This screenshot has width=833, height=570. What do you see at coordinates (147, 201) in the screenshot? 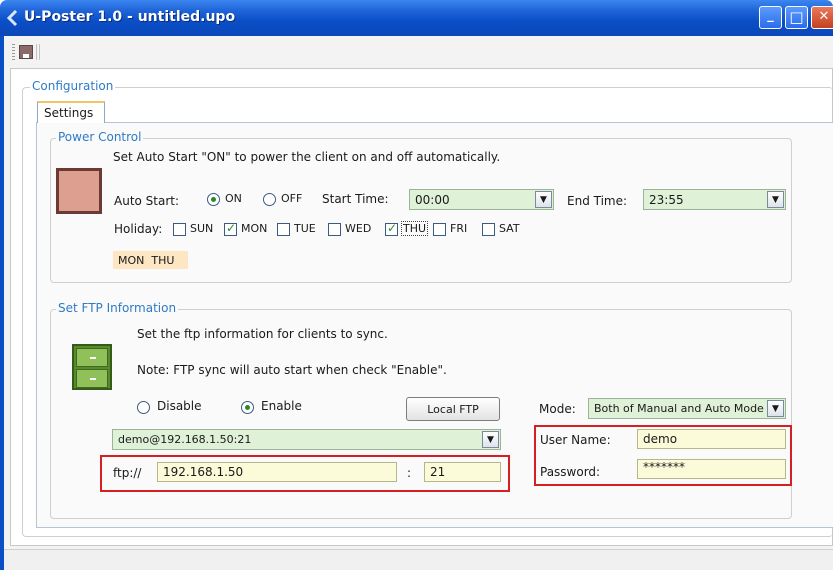
I see `auto-start-label: Auto Start:` at bounding box center [147, 201].